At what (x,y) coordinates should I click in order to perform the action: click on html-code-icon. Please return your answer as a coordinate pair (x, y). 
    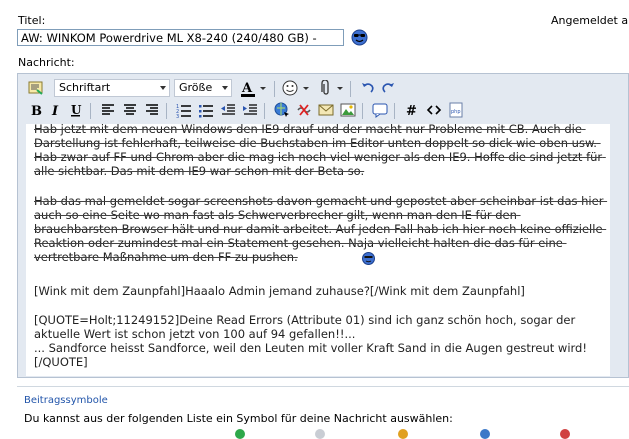
    Looking at the image, I should click on (434, 110).